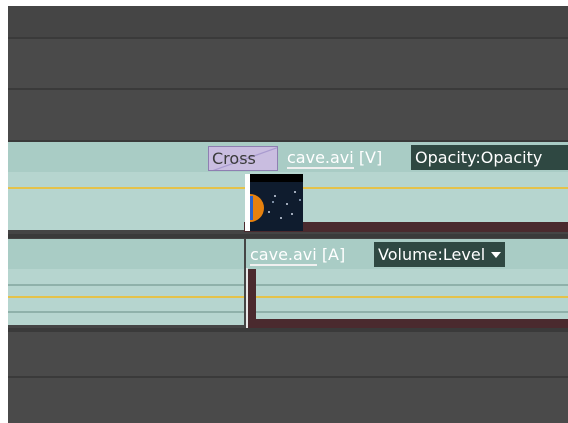  Describe the element at coordinates (274, 202) in the screenshot. I see `video-thumbnail` at that location.